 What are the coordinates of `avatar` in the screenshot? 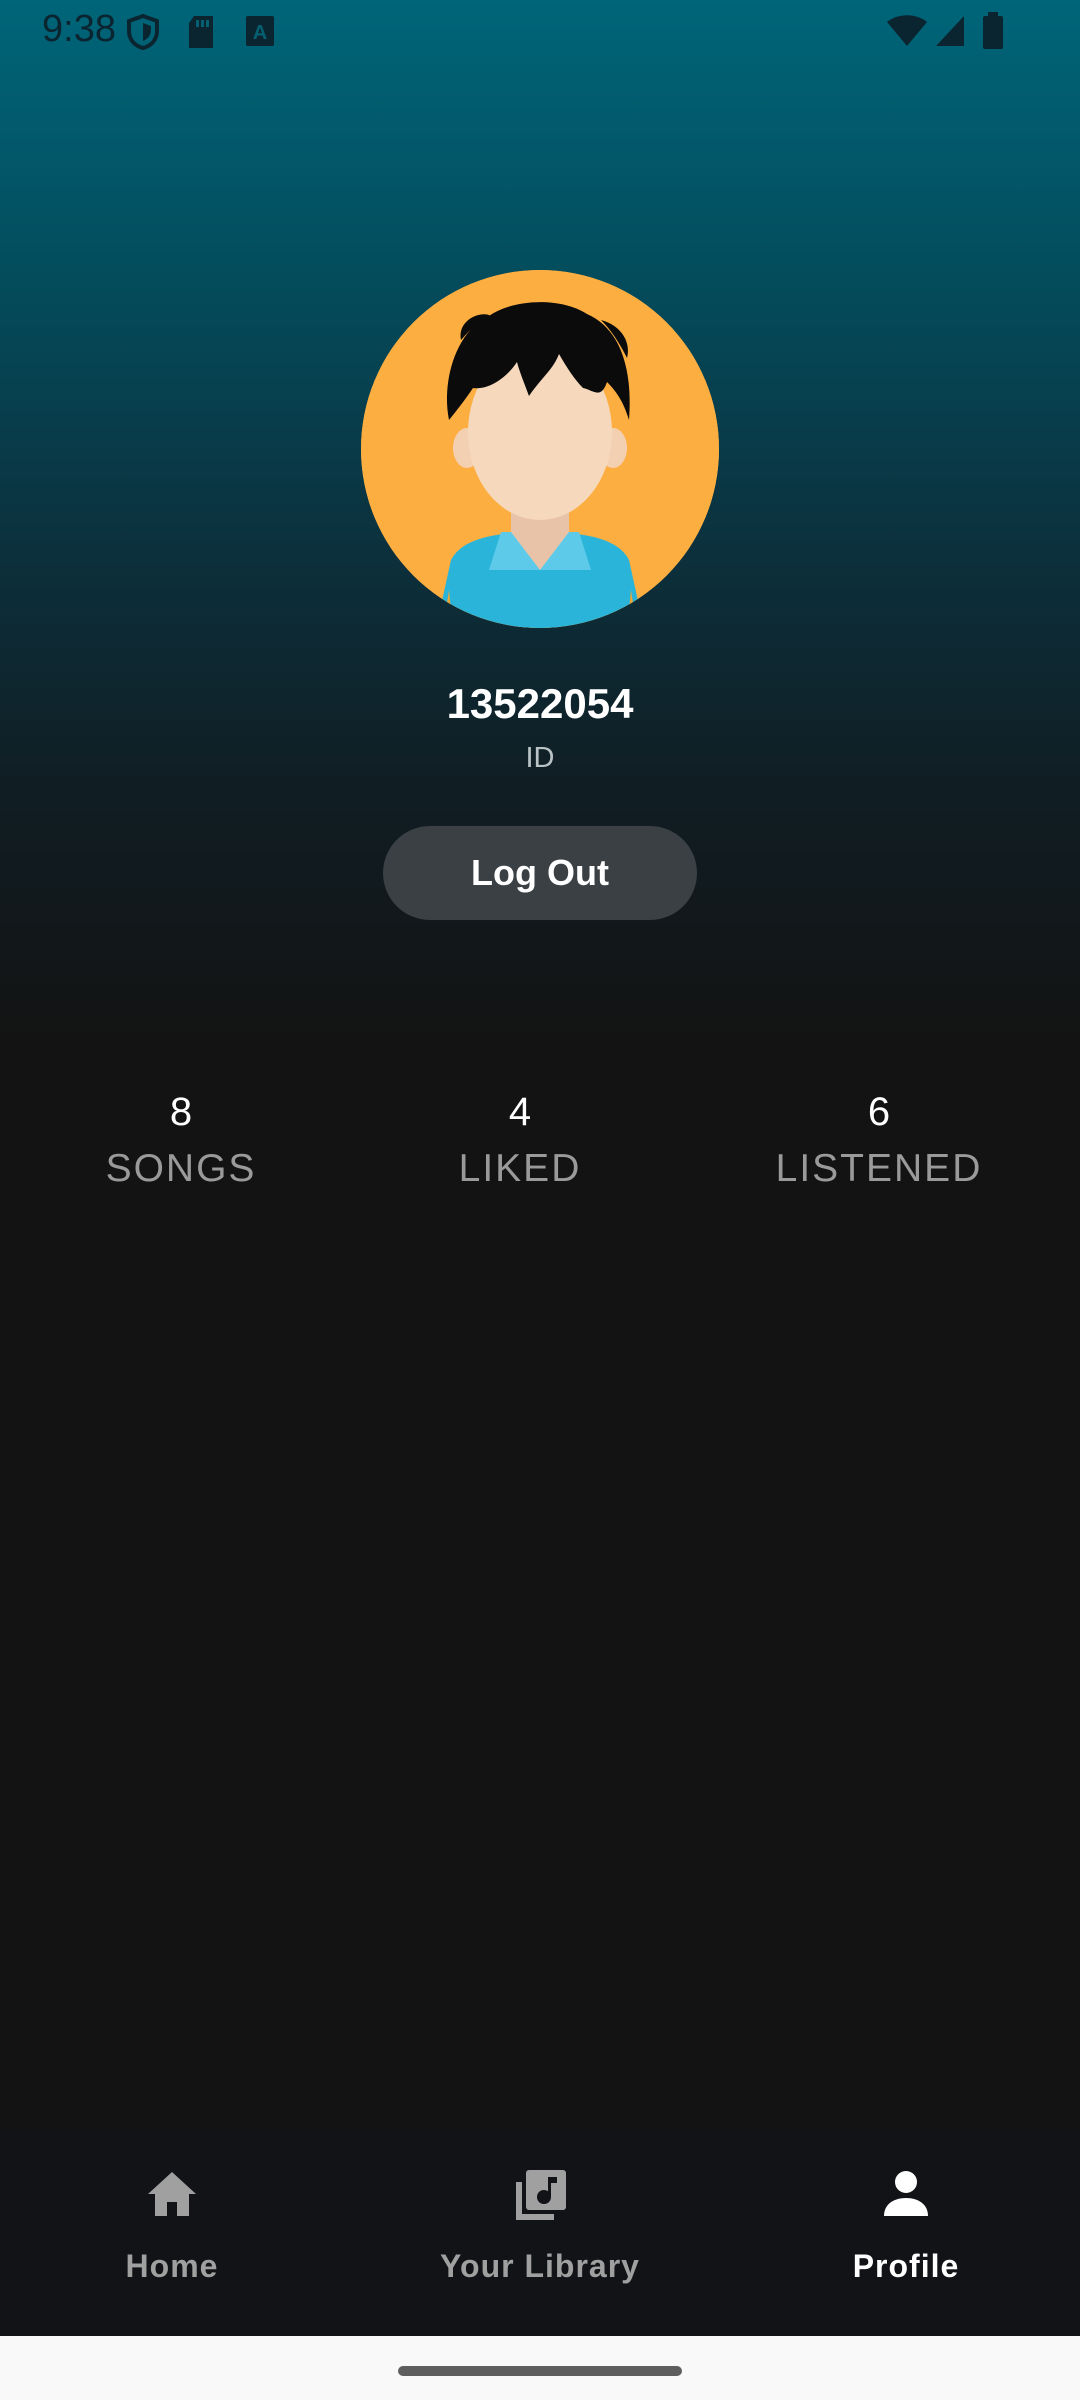 It's located at (540, 449).